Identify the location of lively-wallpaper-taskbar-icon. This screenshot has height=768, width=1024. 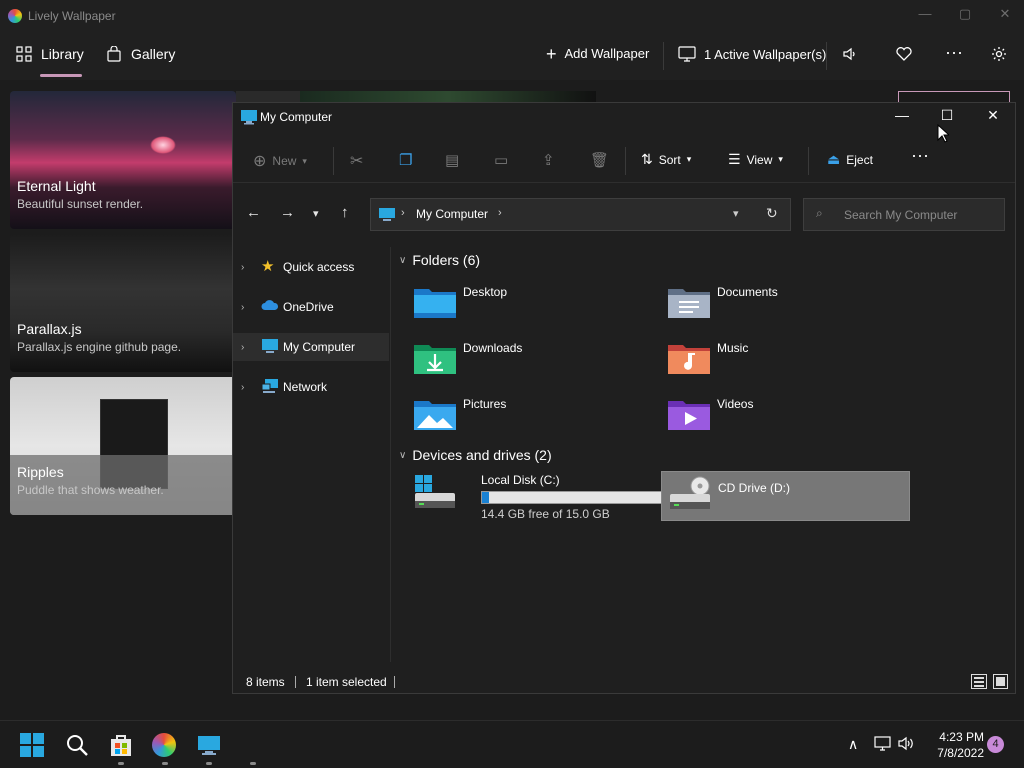
(164, 745).